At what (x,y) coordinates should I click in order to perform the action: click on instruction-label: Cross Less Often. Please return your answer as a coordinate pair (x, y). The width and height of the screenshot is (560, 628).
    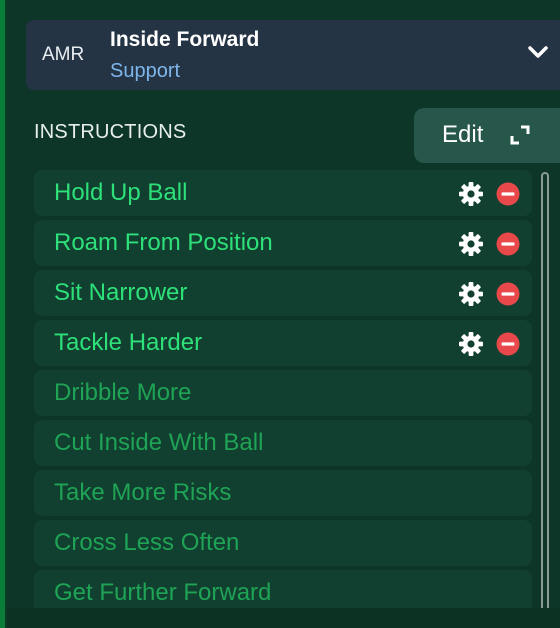
    Looking at the image, I should click on (147, 542).